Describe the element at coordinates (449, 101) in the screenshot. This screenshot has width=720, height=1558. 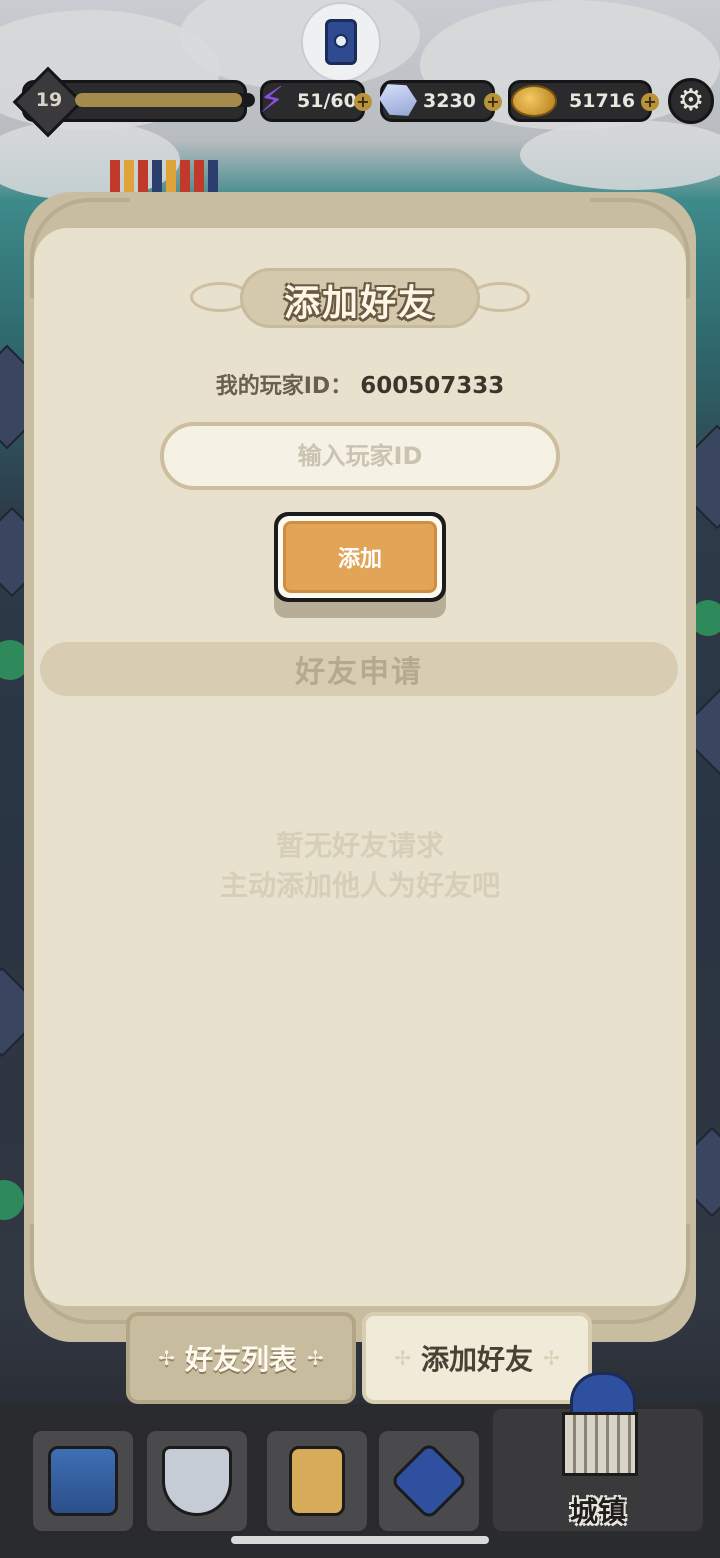
I see `gem-value: 3230` at that location.